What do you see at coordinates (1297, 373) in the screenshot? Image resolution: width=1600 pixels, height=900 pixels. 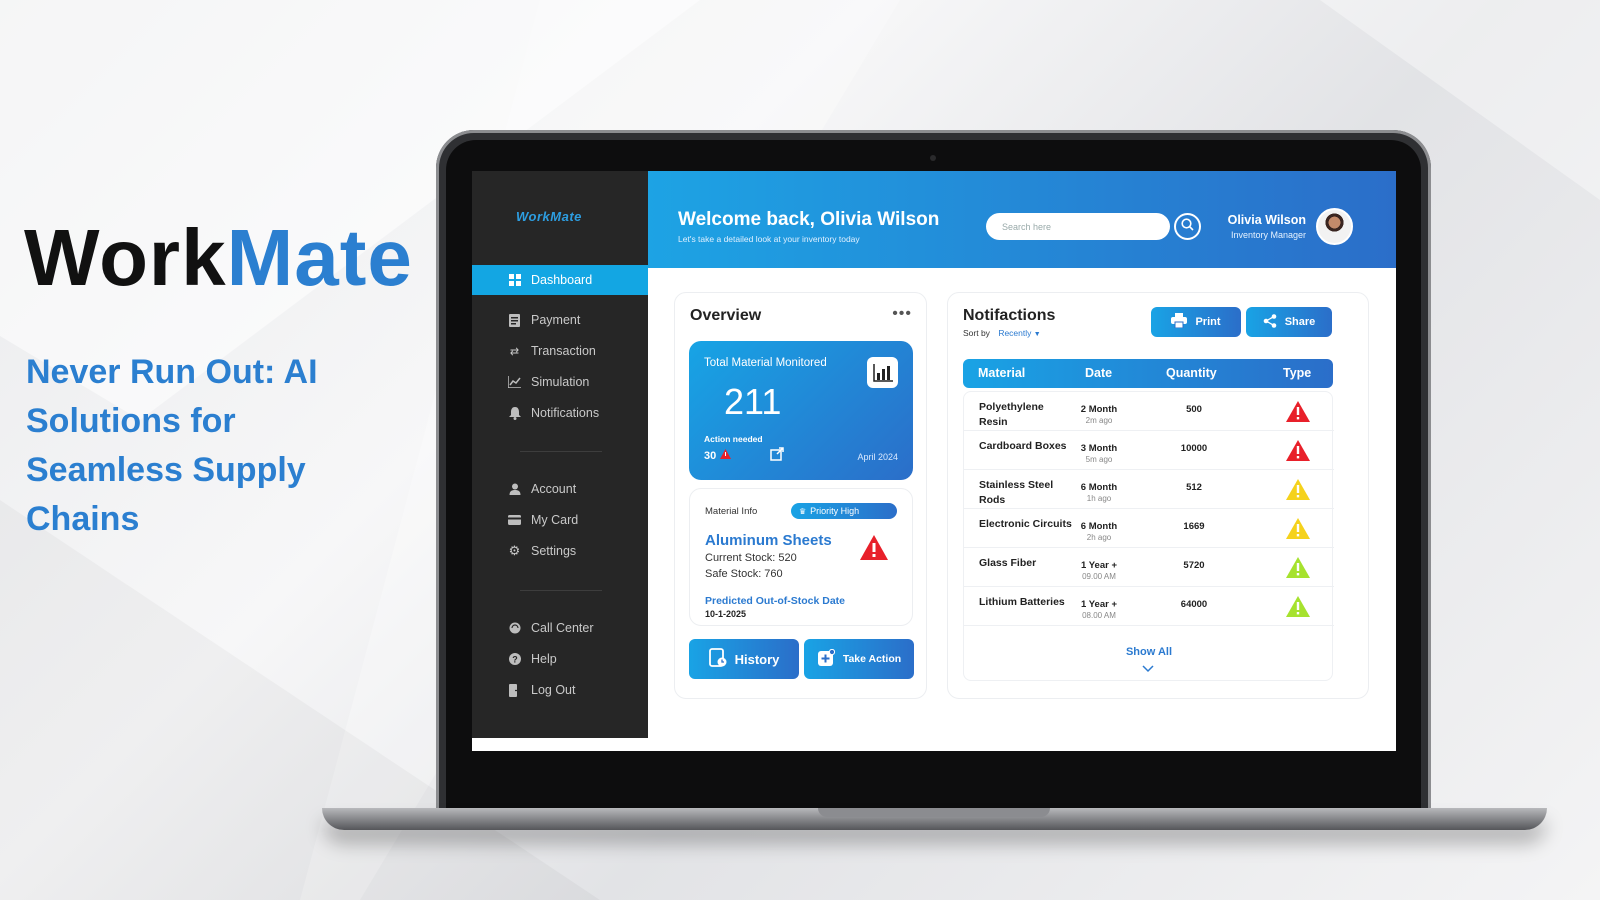 I see `column-header-type: Type` at bounding box center [1297, 373].